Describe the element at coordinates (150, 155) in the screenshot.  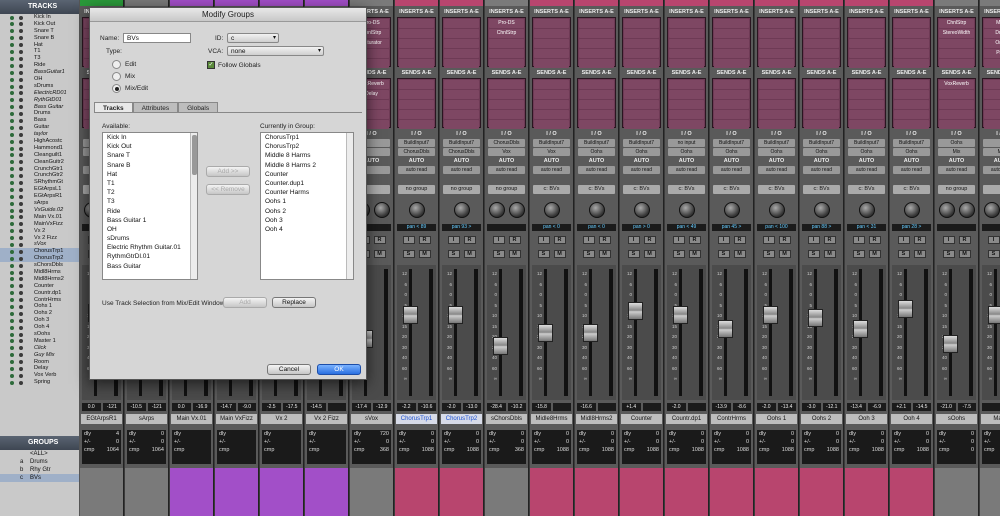
I see `available-track-item: Snare T` at that location.